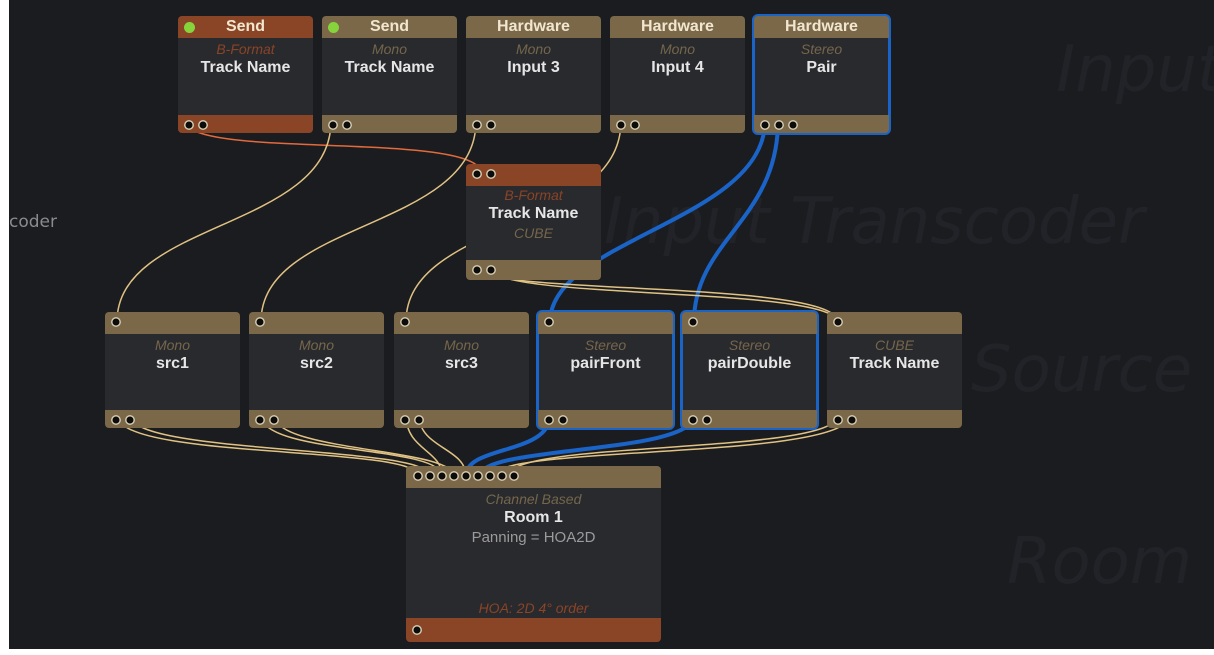  Describe the element at coordinates (677, 67) in the screenshot. I see `node-name: Input 4` at that location.